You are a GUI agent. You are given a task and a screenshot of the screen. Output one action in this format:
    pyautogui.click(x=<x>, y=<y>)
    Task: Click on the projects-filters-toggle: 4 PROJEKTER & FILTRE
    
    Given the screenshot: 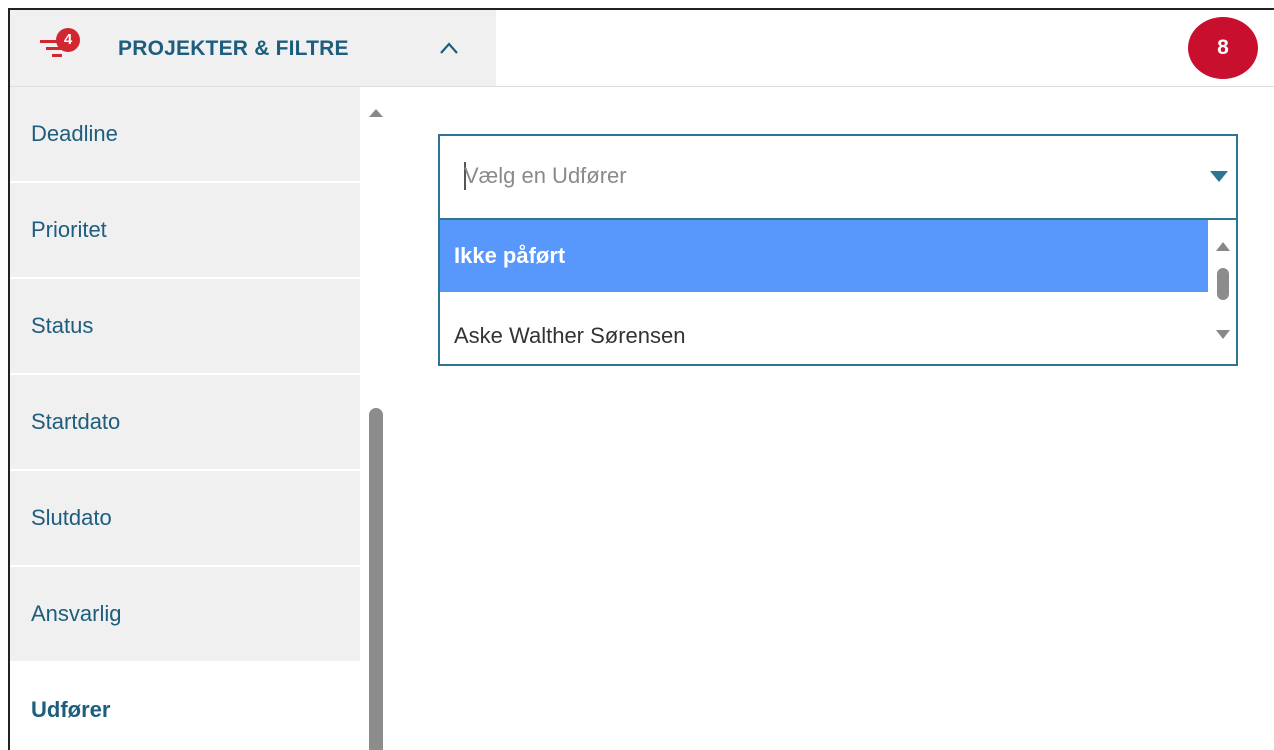 What is the action you would take?
    pyautogui.click(x=253, y=48)
    